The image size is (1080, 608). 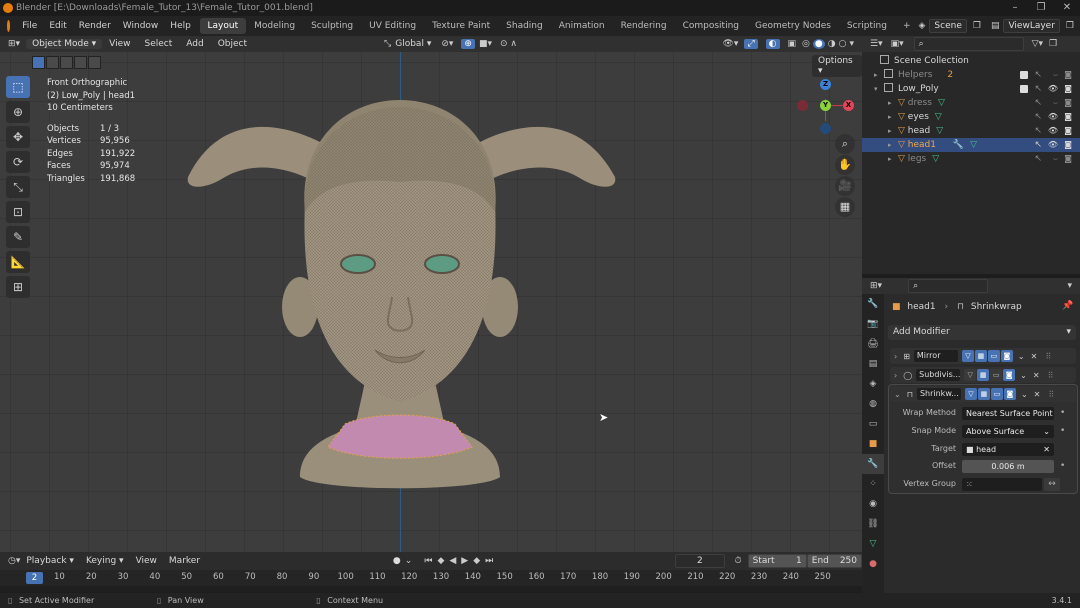 I want to click on menu-help: Help, so click(x=180, y=26).